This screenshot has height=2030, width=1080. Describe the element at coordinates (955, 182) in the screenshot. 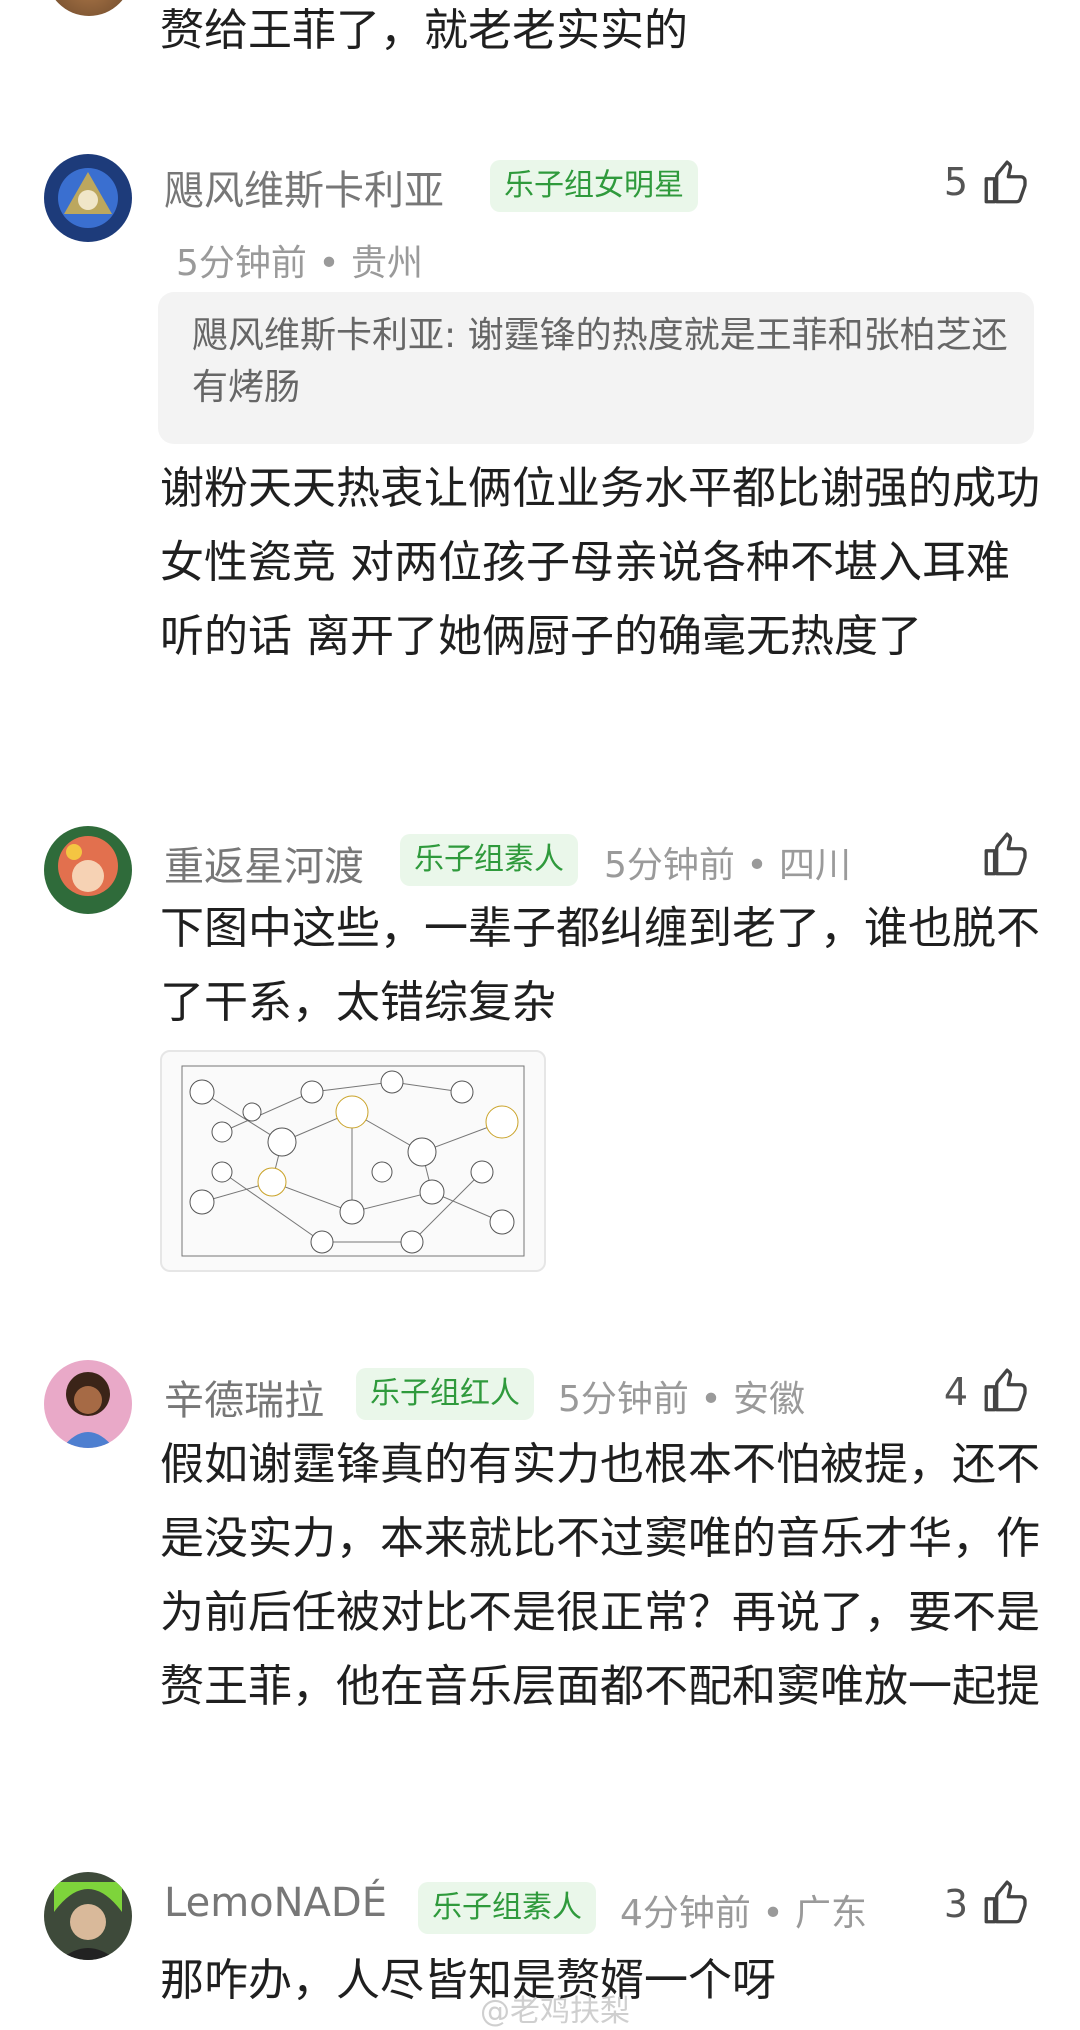

I see `like-count: 5` at that location.